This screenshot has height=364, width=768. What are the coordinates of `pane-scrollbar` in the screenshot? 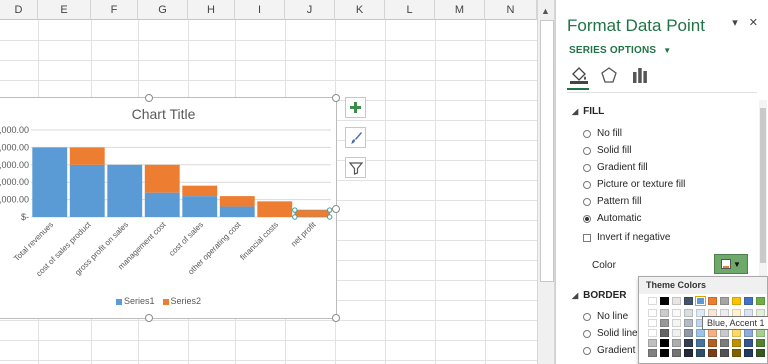 It's located at (763, 190).